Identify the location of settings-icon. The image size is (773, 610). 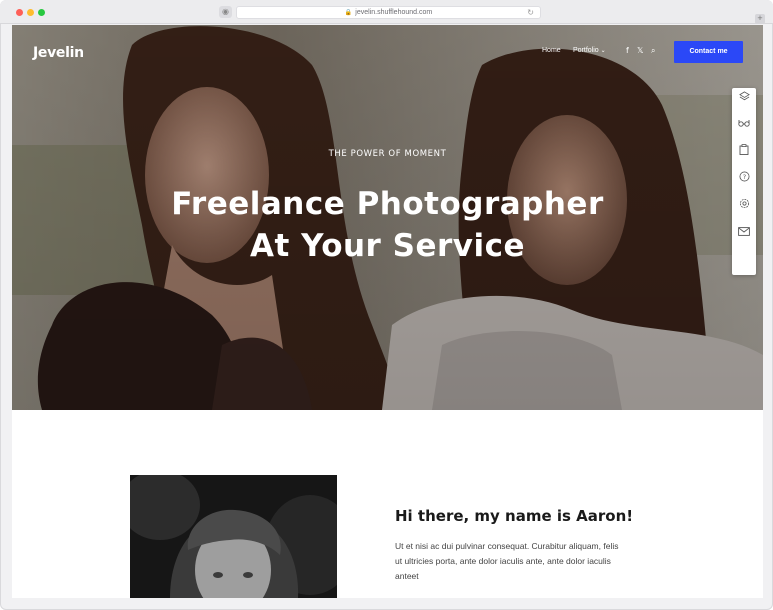
(744, 207).